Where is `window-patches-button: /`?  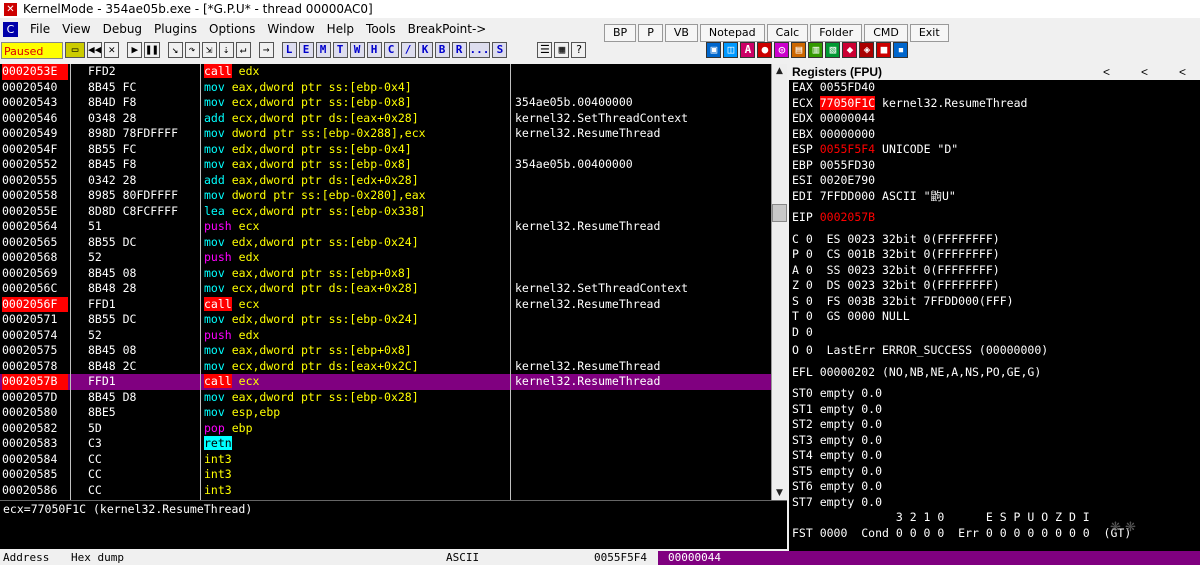 window-patches-button: / is located at coordinates (408, 50).